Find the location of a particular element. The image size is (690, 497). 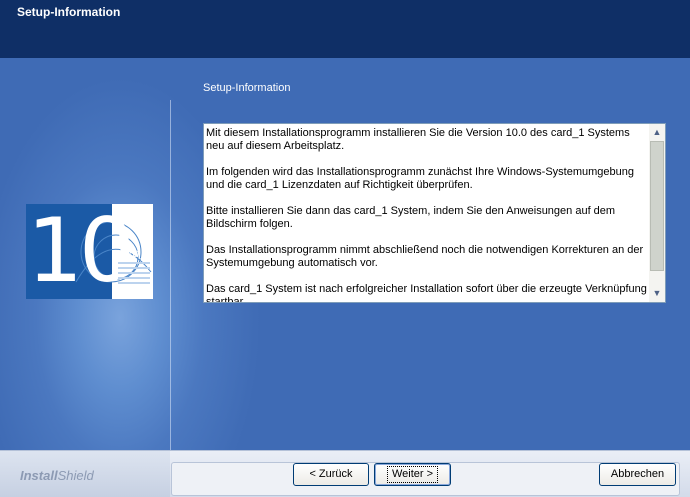

installshield-light: Shield is located at coordinates (75, 475).